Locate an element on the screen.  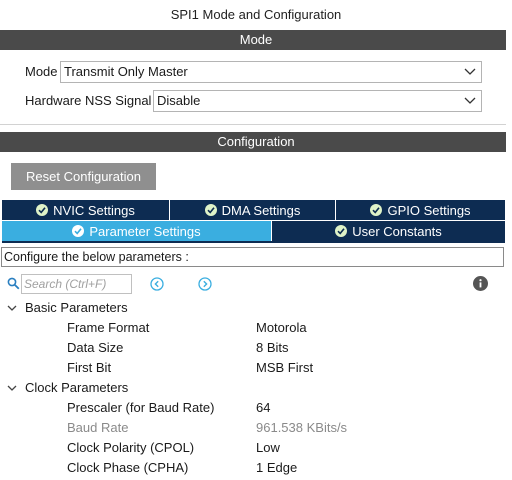
tab-user-constants: User Constants is located at coordinates (388, 231).